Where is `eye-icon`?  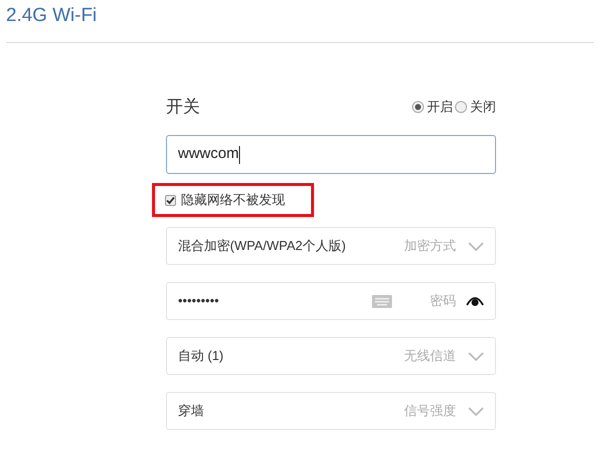
eye-icon is located at coordinates (475, 301).